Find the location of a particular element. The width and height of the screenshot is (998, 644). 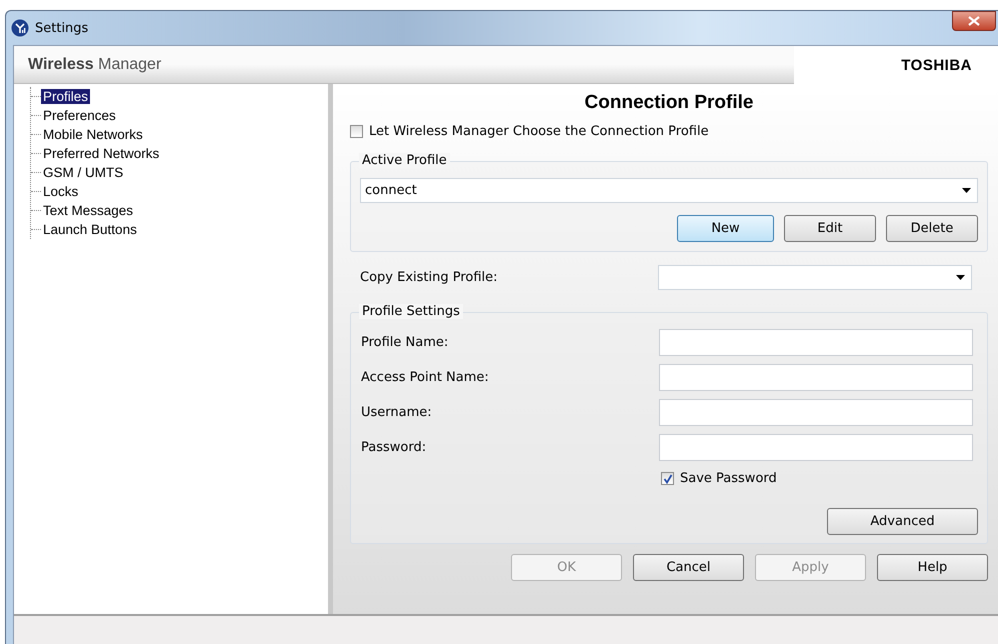

advanced-button: Advanced is located at coordinates (902, 521).